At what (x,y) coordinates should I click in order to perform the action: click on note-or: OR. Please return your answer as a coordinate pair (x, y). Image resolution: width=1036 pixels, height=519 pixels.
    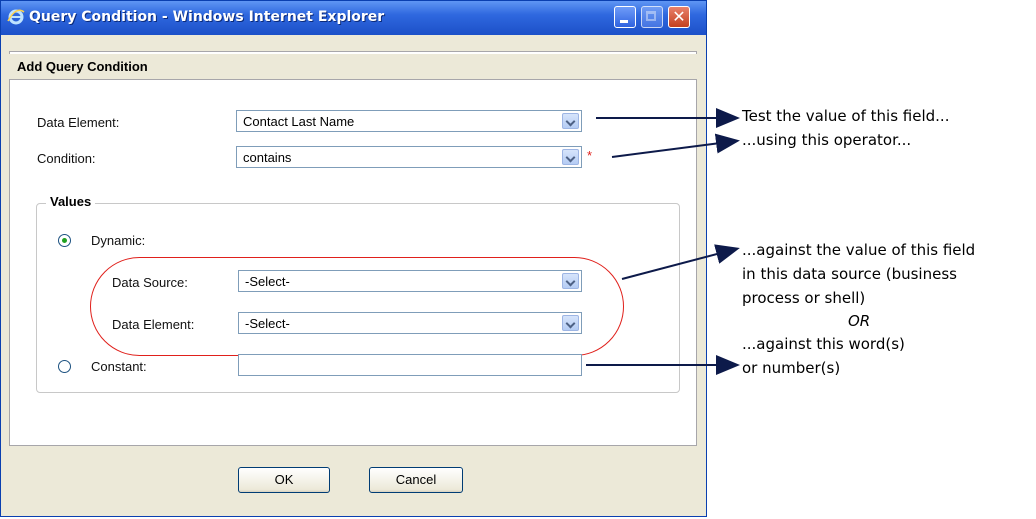
    Looking at the image, I should click on (859, 321).